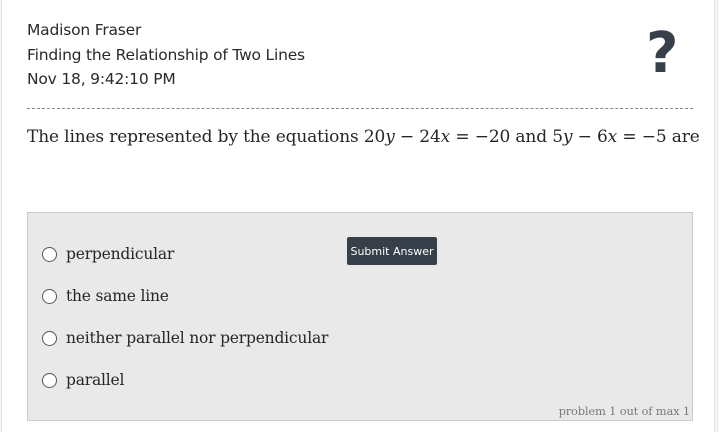 The image size is (719, 432). I want to click on answer-option-perpendicular: perpendicular, so click(108, 254).